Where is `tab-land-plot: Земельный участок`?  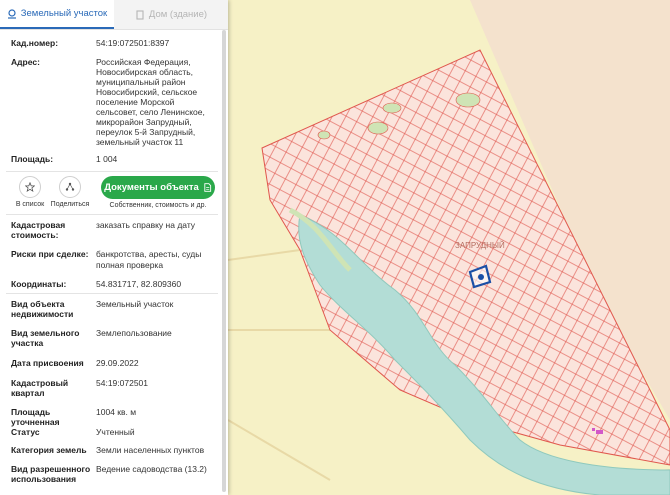 tab-land-plot: Земельный участок is located at coordinates (57, 14).